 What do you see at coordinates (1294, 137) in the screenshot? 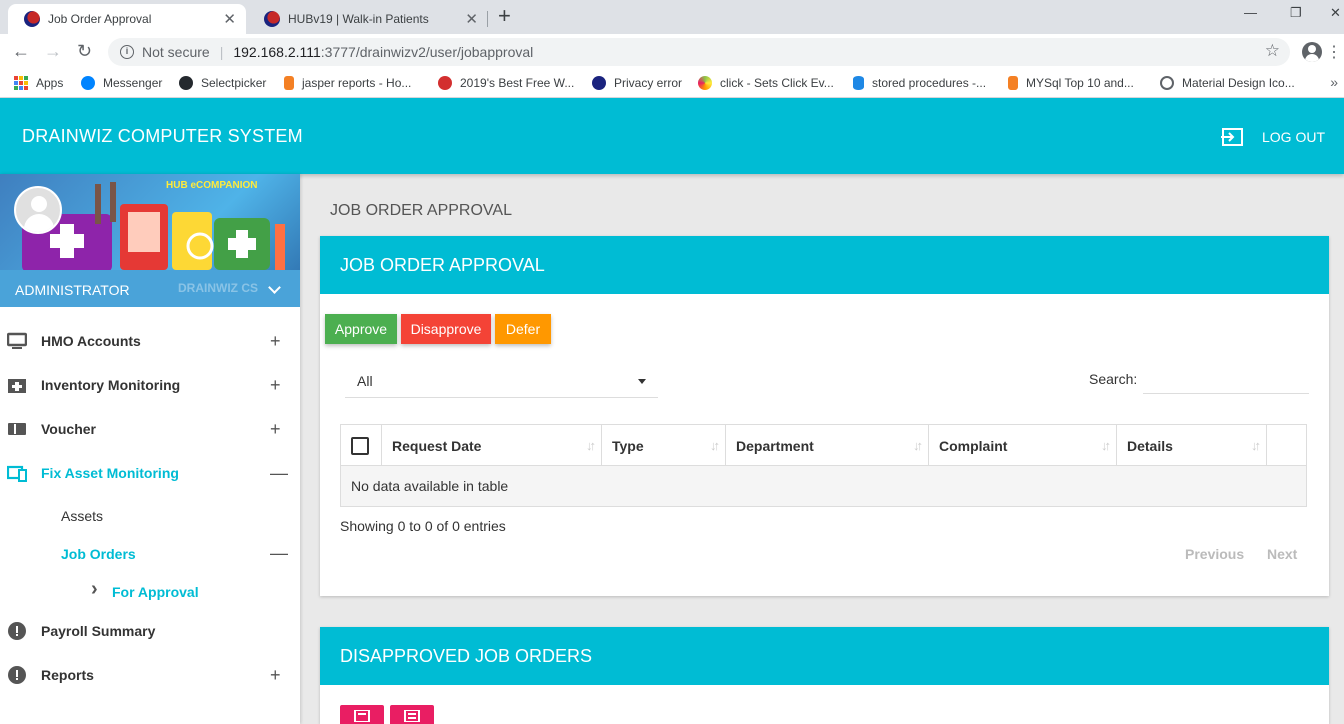
I see `logout-label: LOG OUT` at bounding box center [1294, 137].